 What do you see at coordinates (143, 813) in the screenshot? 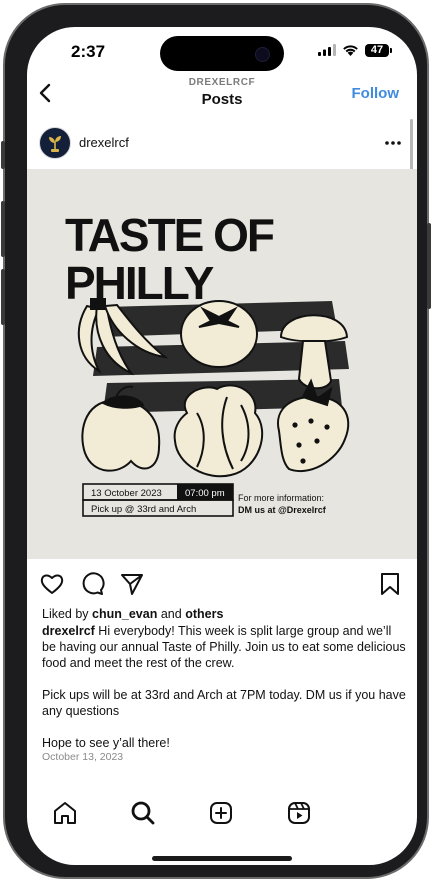
I see `search-icon` at bounding box center [143, 813].